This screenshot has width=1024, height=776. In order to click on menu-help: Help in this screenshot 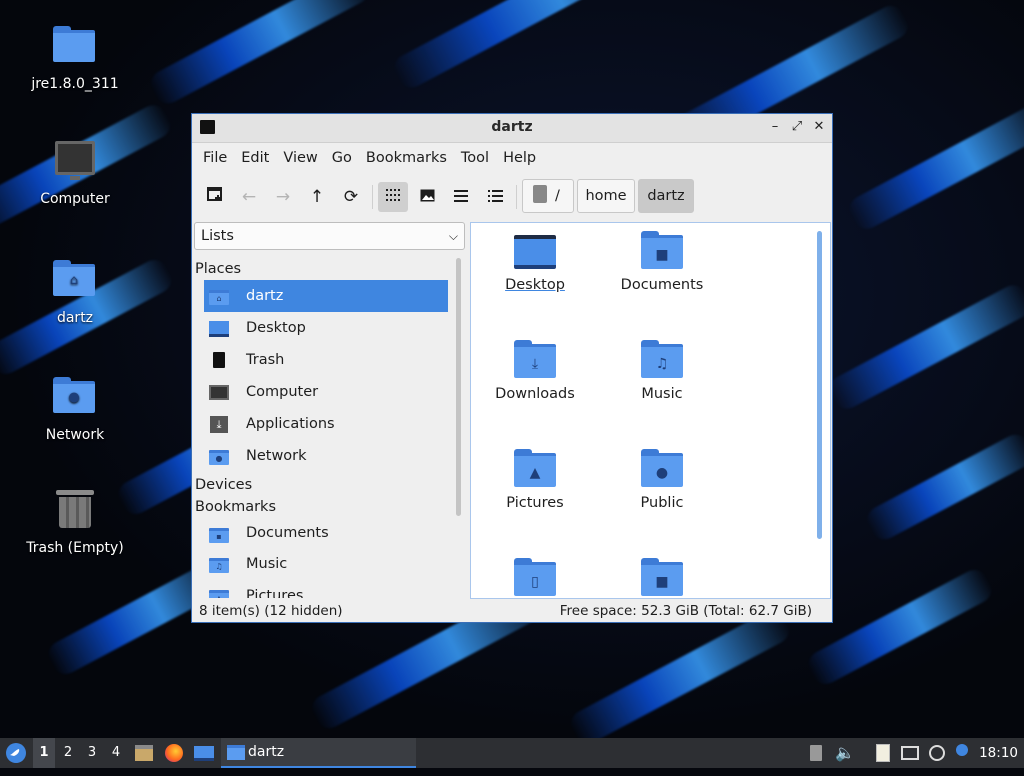, I will do `click(519, 158)`.